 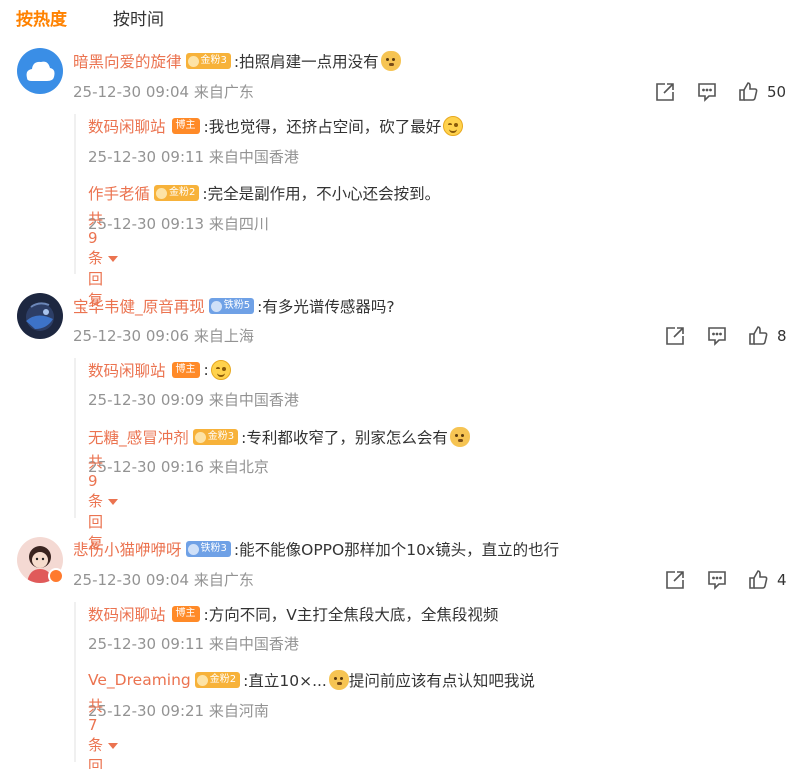 What do you see at coordinates (321, 194) in the screenshot?
I see `reply-text: :完全是副作用，不小心还会按到。` at bounding box center [321, 194].